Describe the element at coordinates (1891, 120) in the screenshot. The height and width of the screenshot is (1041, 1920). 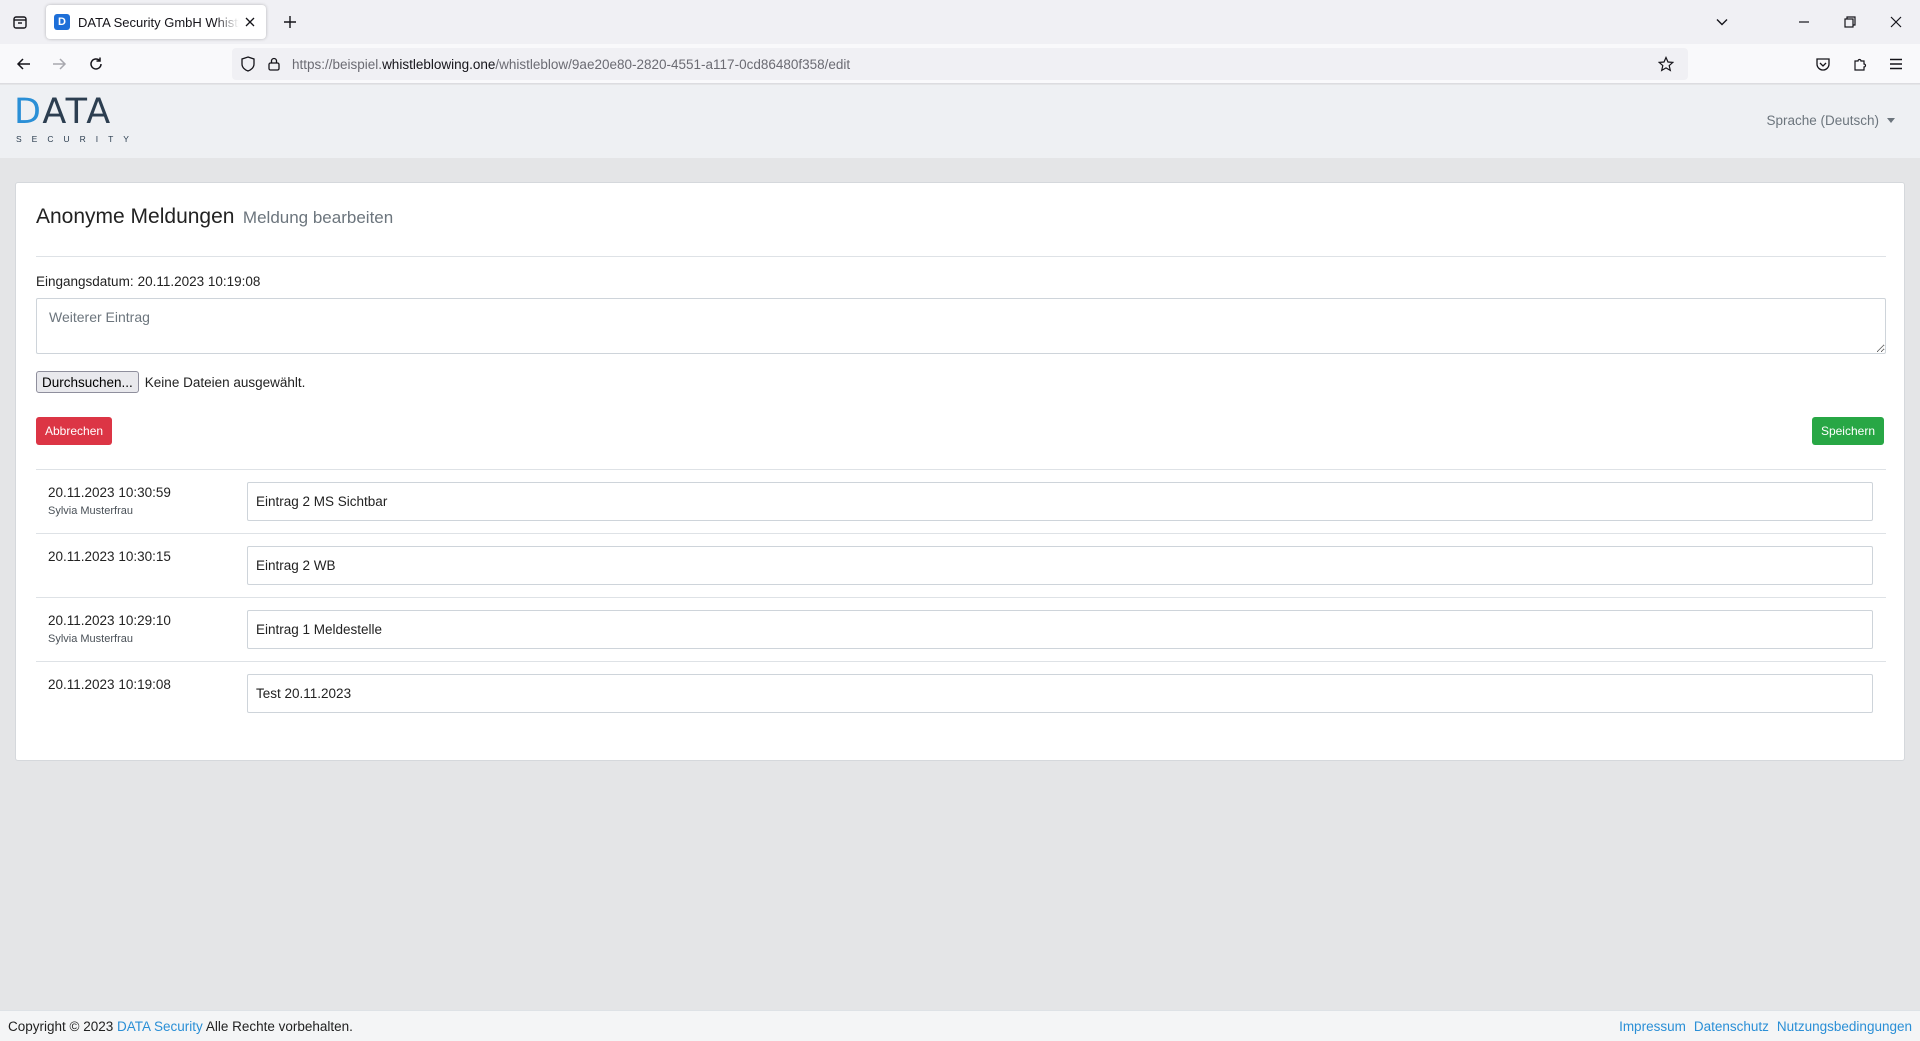
I see `caret-down-icon` at that location.